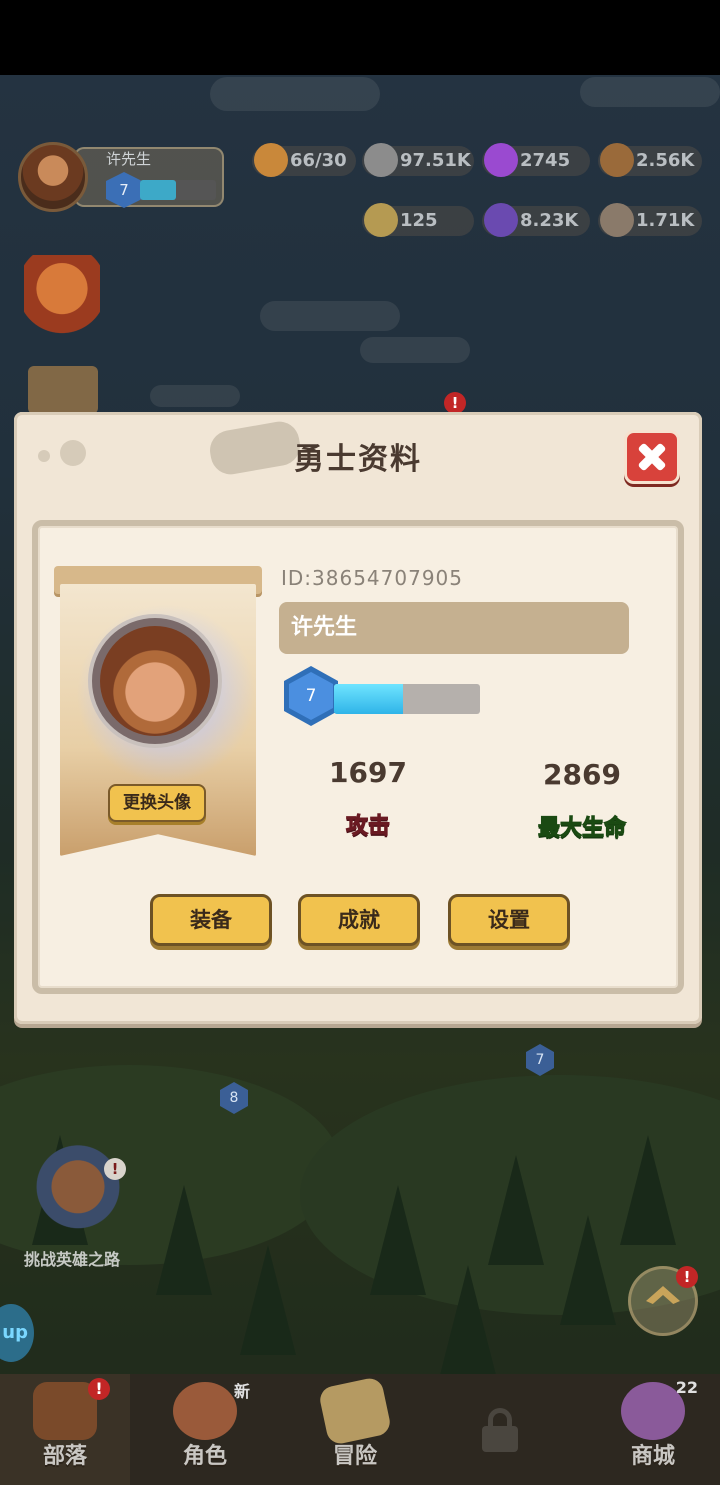  I want to click on player-id: ID:38654707905, so click(372, 578).